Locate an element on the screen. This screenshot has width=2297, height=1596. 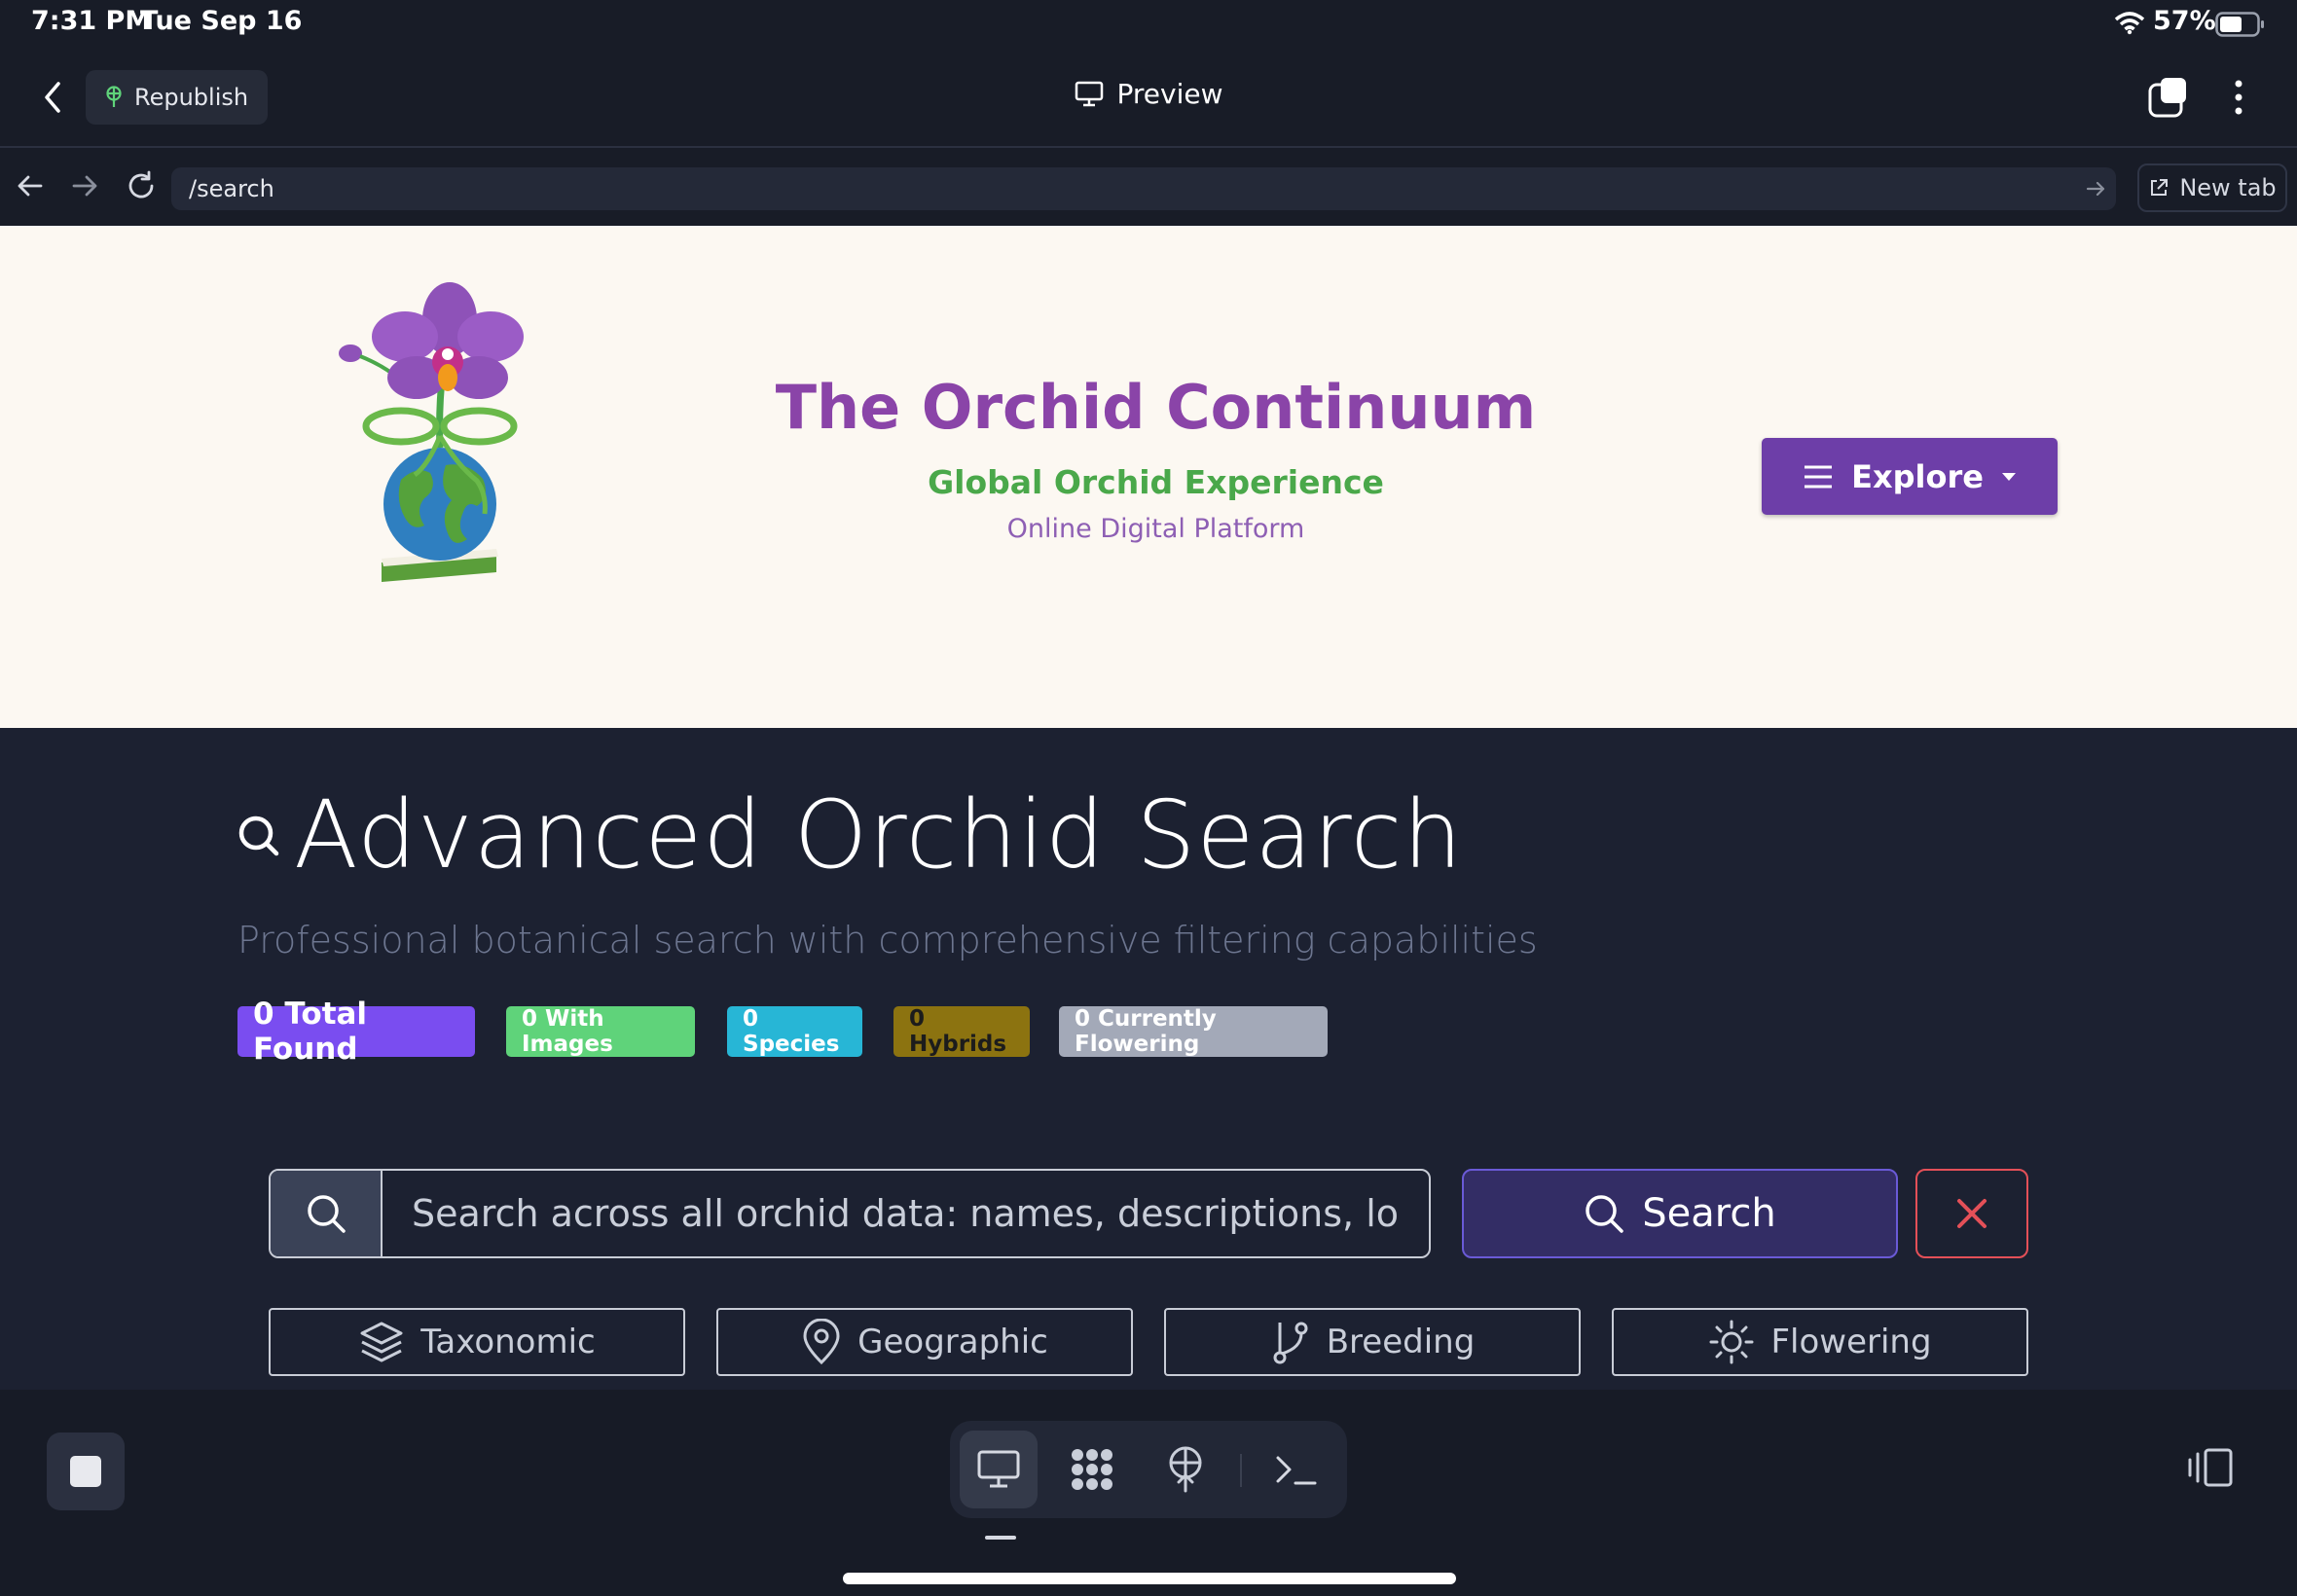
close-icon is located at coordinates (1972, 1213).